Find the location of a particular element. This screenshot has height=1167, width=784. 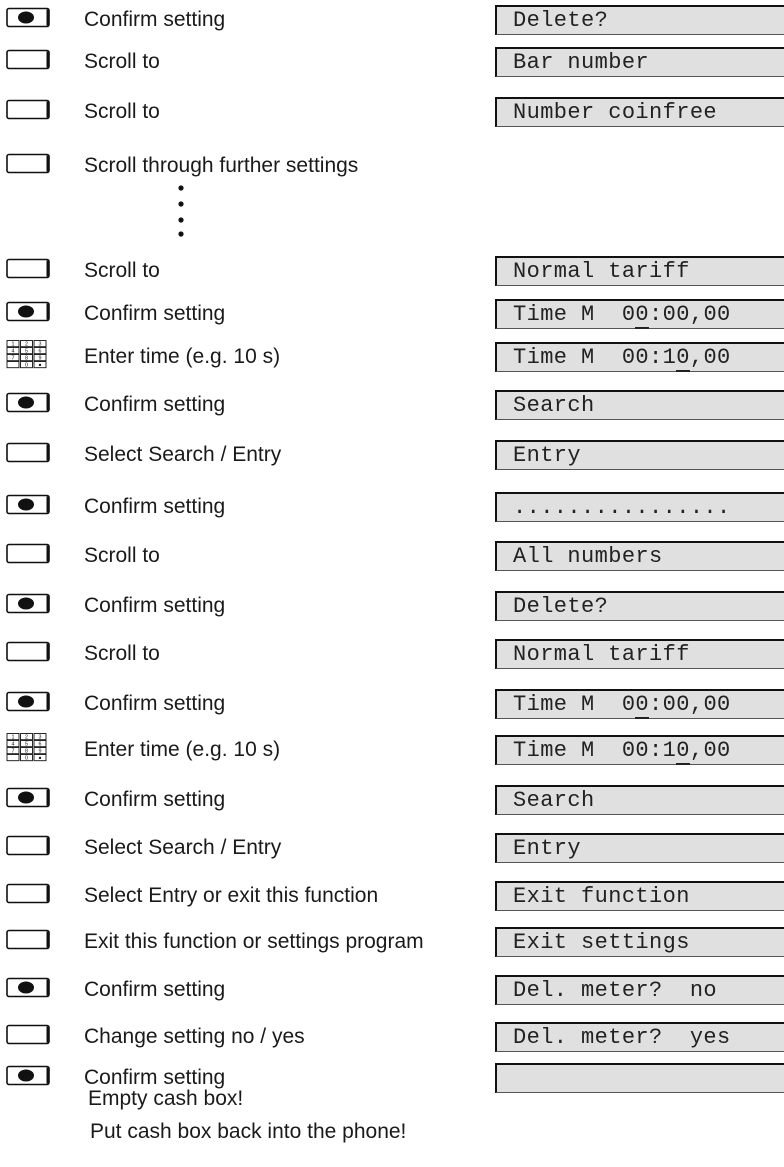

svg-text: 5 is located at coordinates (26, 352).